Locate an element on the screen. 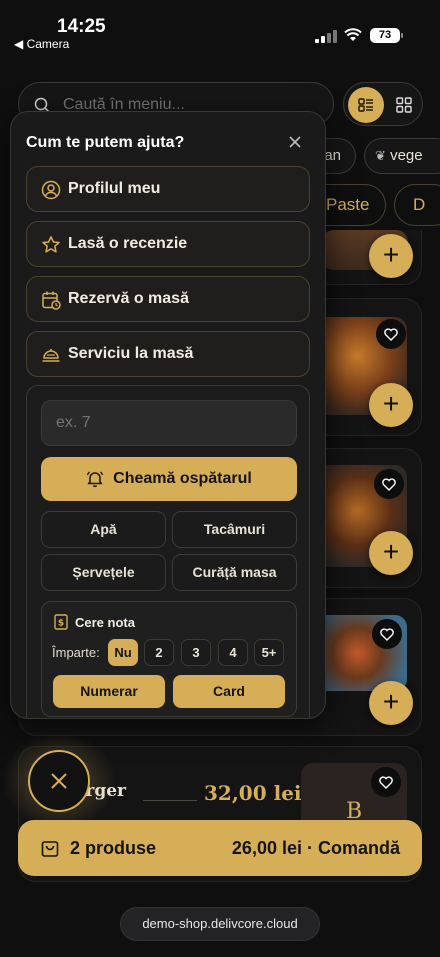  category-label: Paste is located at coordinates (348, 204).